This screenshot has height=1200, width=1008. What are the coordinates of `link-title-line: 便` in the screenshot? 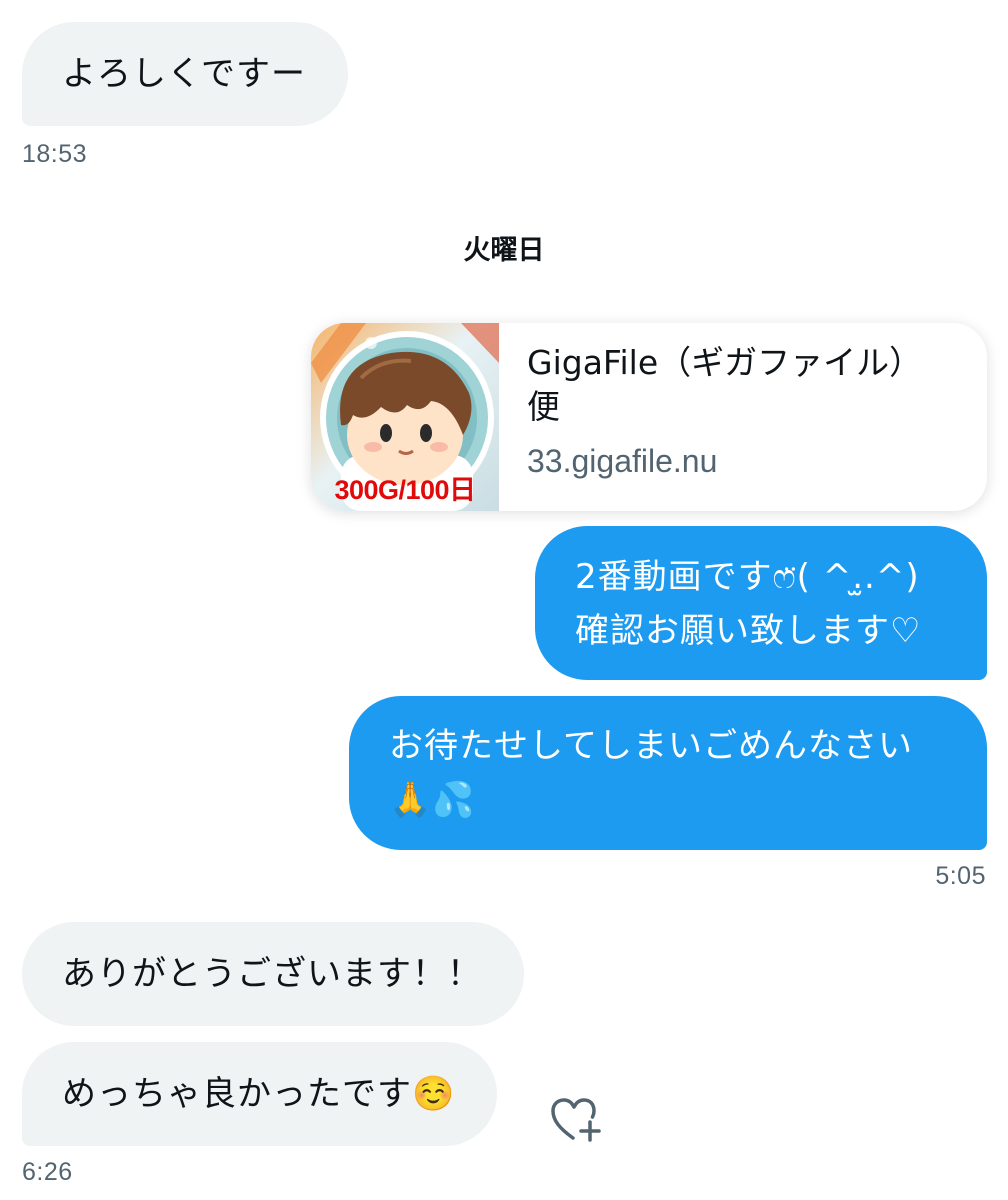 It's located at (543, 406).